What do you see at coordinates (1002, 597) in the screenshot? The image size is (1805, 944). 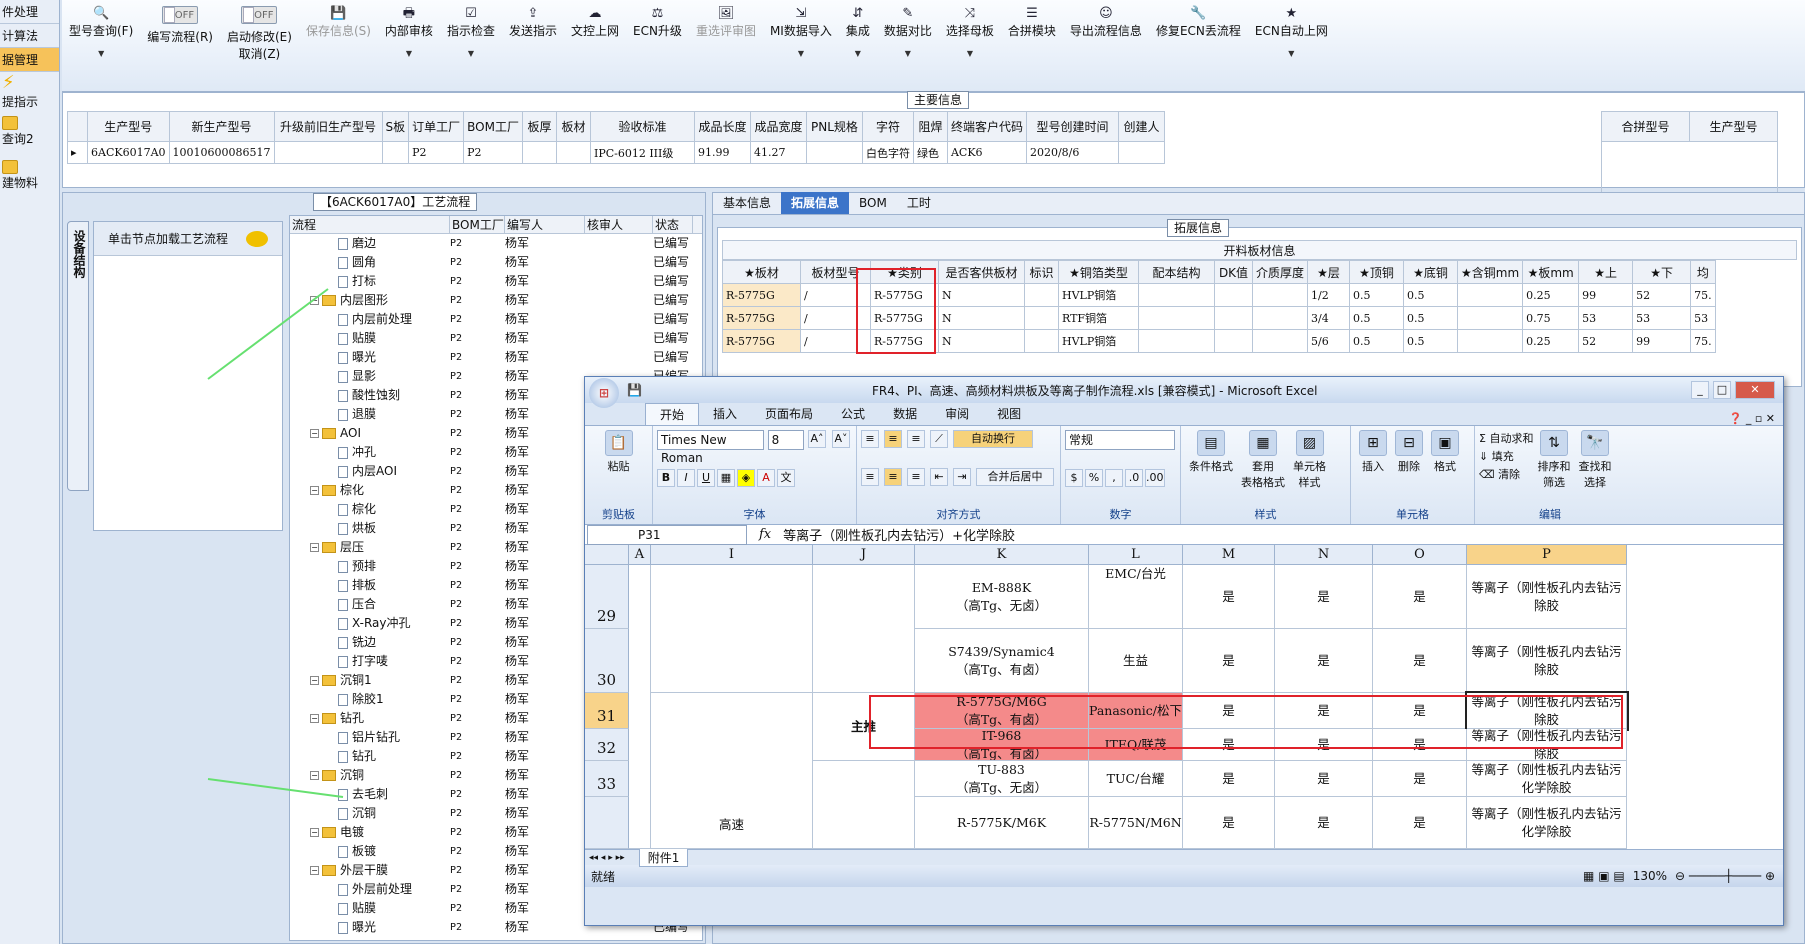 I see `material-cell: EM-888K （高Tg、无卤）` at bounding box center [1002, 597].